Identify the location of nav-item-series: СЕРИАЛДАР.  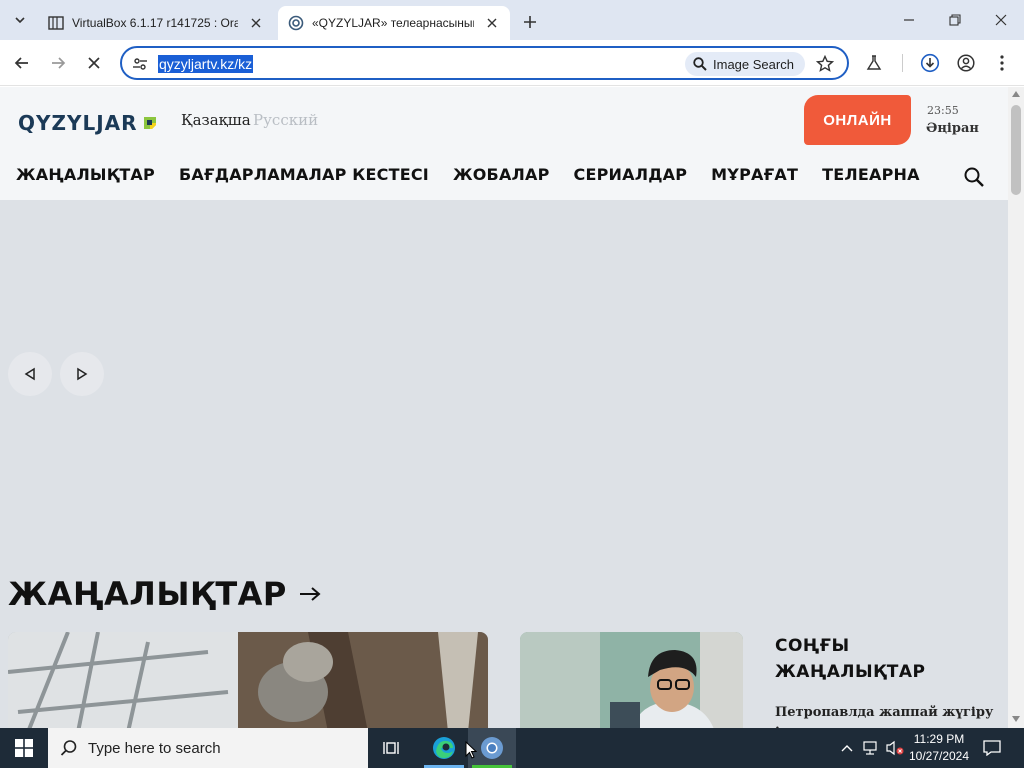
(631, 176).